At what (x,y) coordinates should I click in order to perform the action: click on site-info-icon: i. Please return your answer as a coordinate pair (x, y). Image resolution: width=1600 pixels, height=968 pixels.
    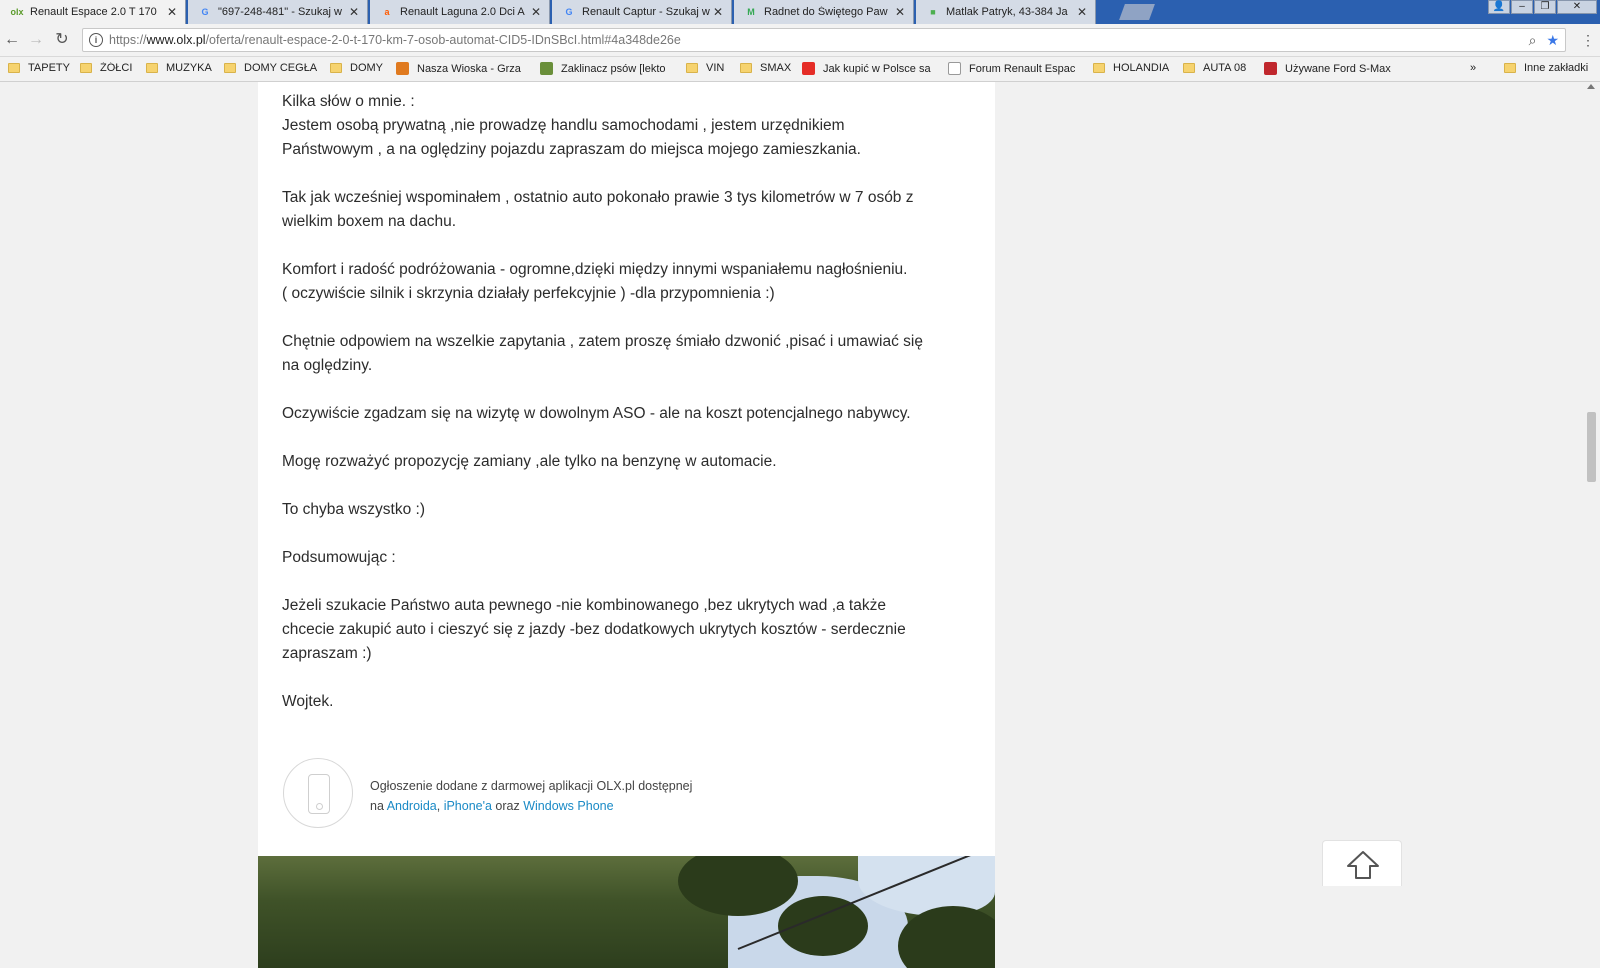
    Looking at the image, I should click on (96, 40).